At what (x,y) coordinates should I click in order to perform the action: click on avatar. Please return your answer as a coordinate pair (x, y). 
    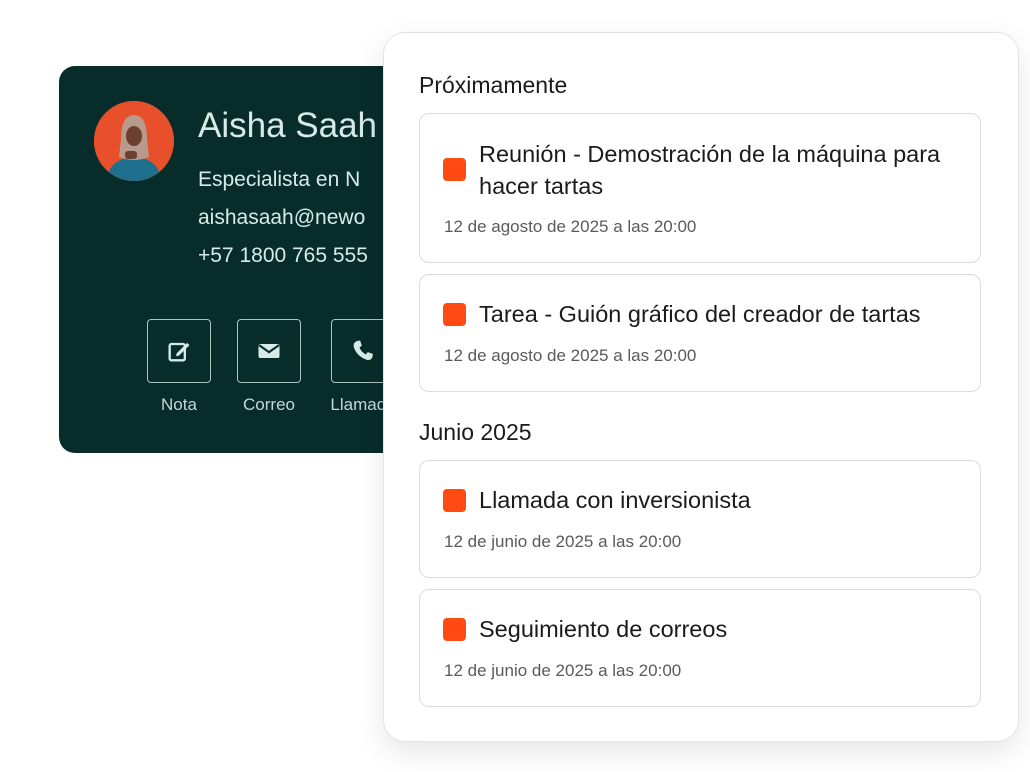
    Looking at the image, I should click on (134, 141).